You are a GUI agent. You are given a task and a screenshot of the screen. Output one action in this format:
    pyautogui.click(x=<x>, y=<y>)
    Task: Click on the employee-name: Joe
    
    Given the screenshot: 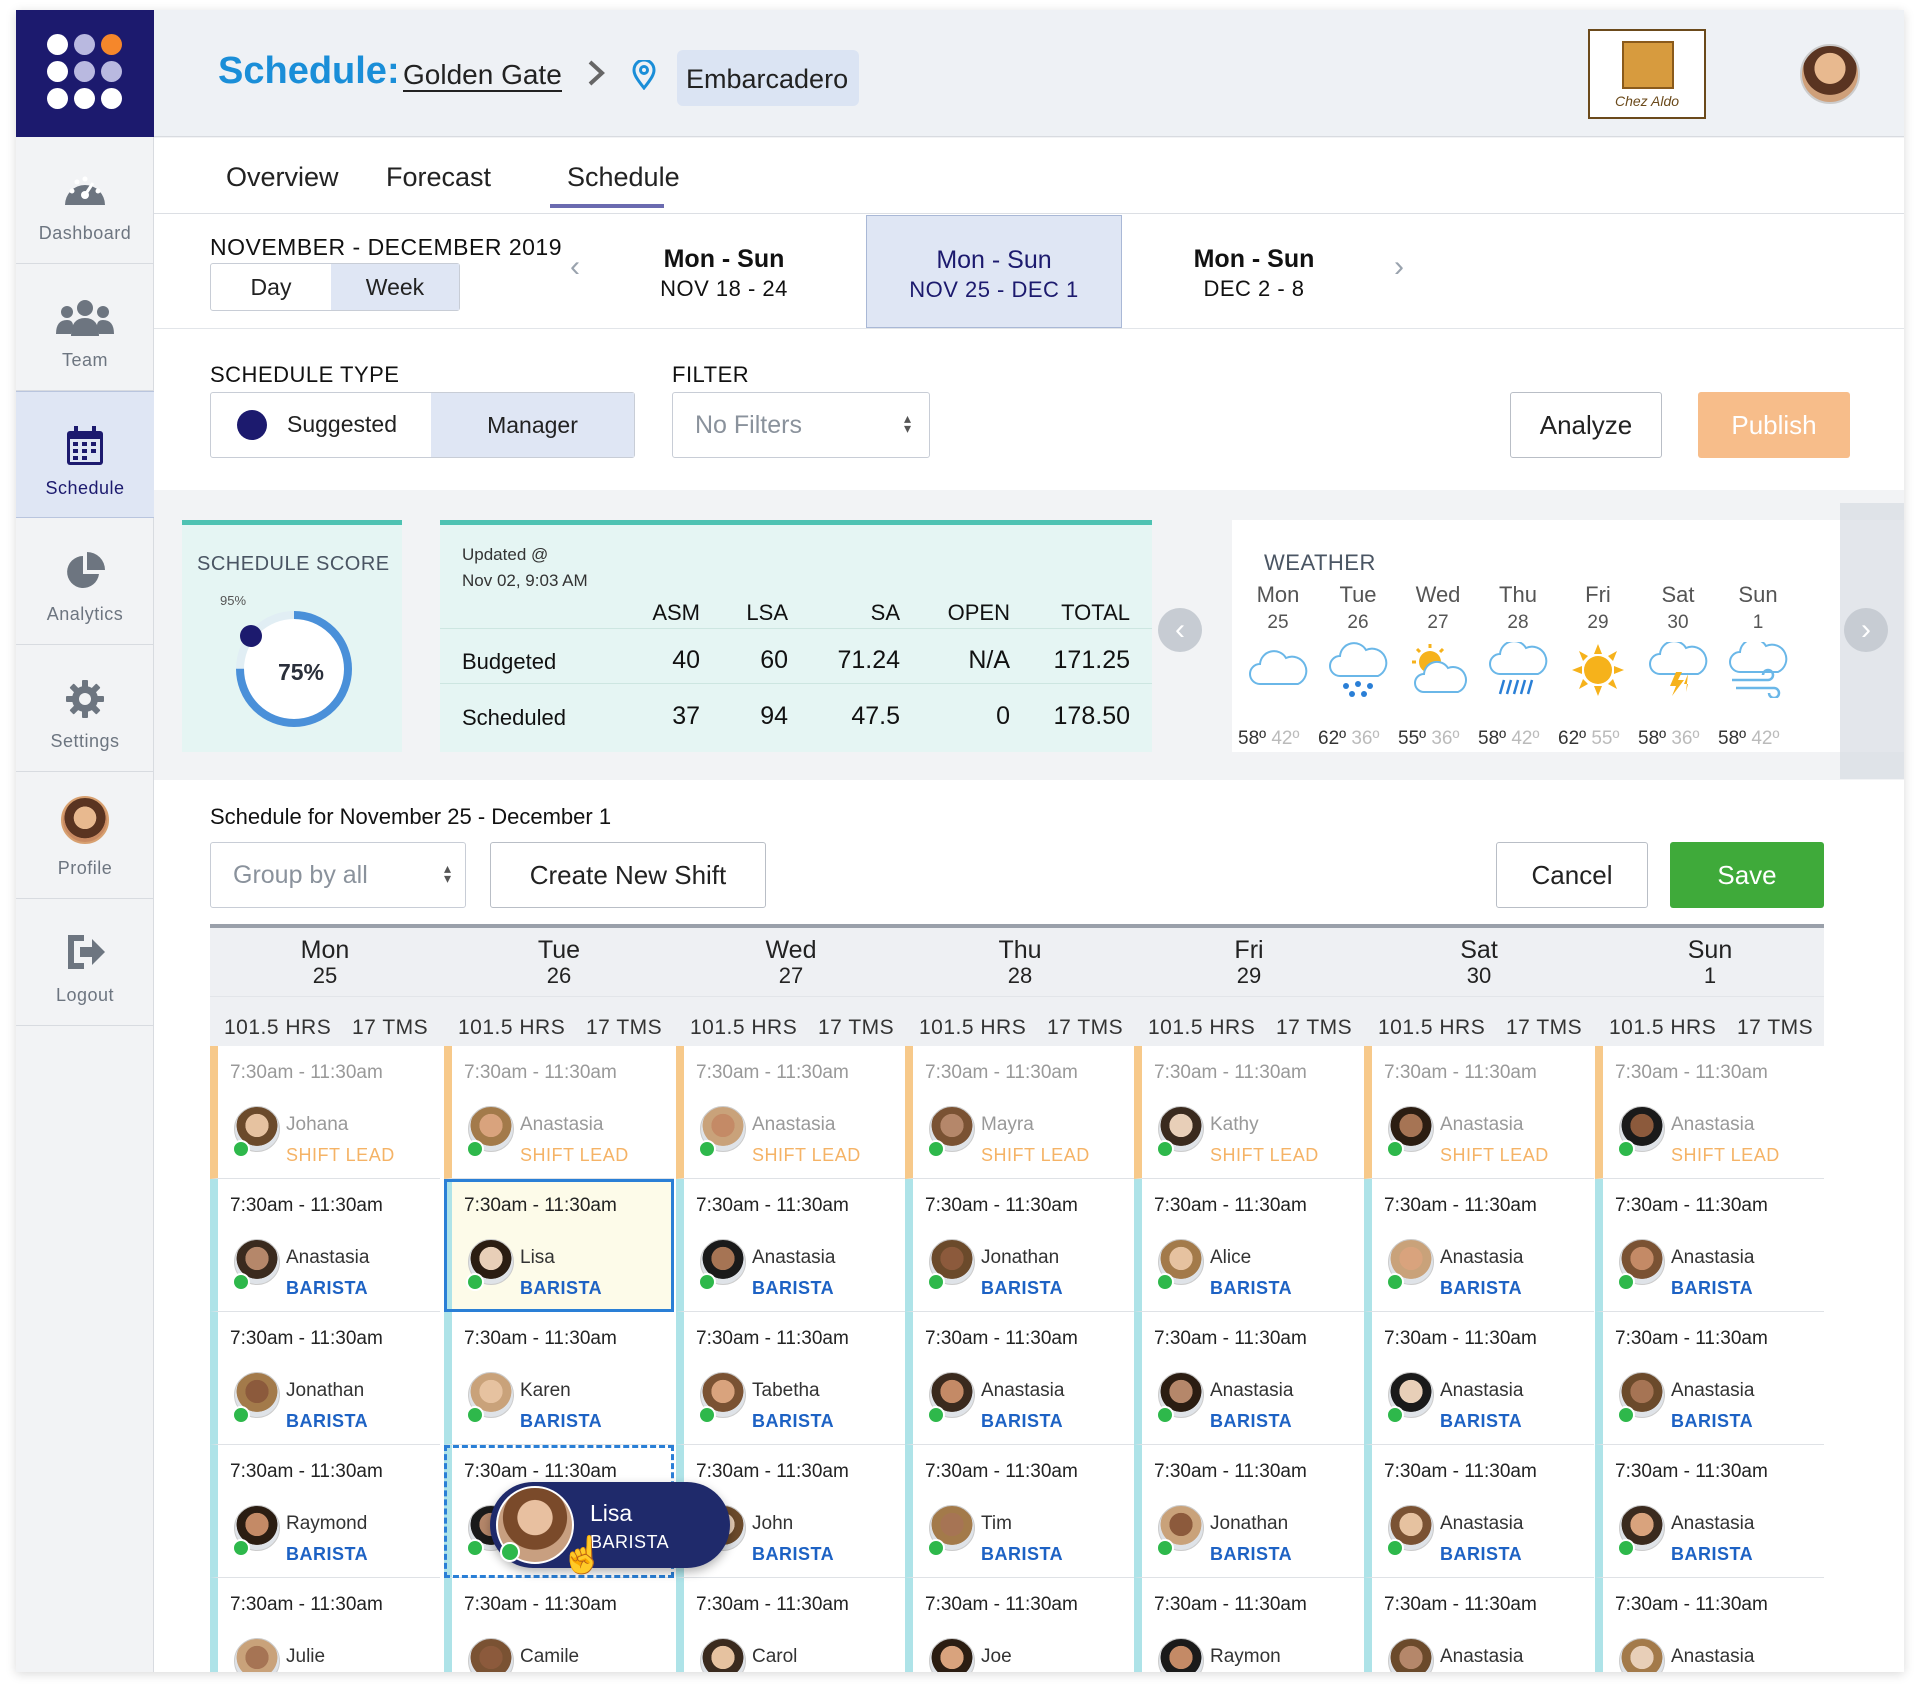 What is the action you would take?
    pyautogui.click(x=996, y=1656)
    